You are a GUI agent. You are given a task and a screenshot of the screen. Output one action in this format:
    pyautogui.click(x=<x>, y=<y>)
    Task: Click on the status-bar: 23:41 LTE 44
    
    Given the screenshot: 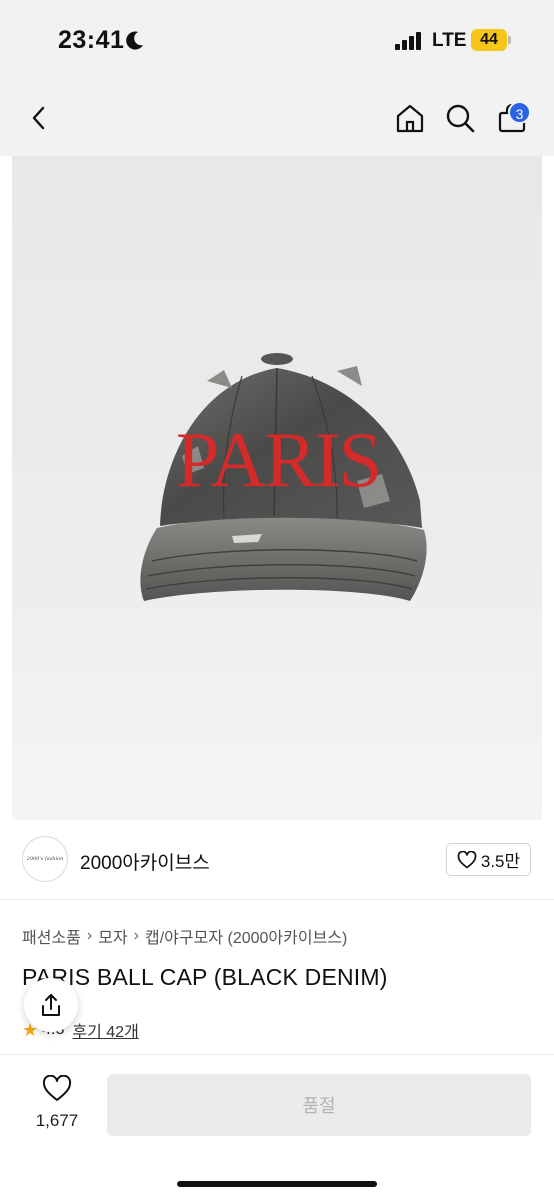 What is the action you would take?
    pyautogui.click(x=277, y=40)
    